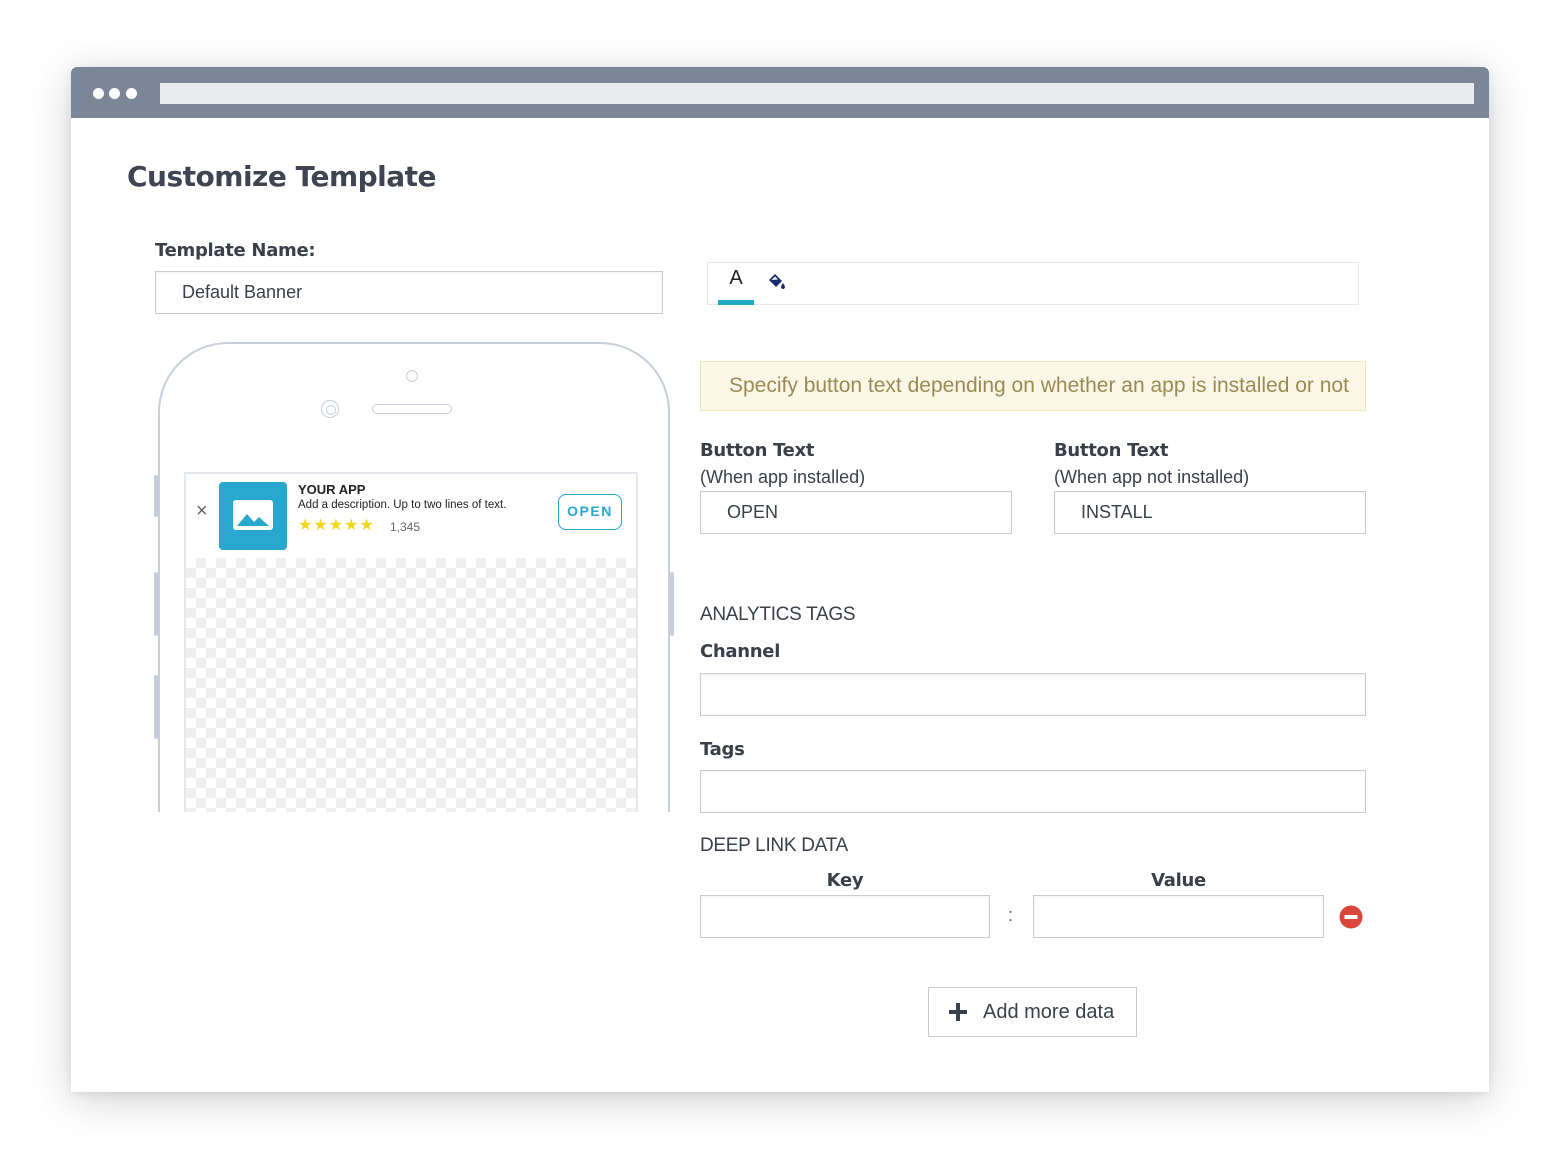 This screenshot has height=1166, width=1560. I want to click on active-tab-indicator, so click(736, 302).